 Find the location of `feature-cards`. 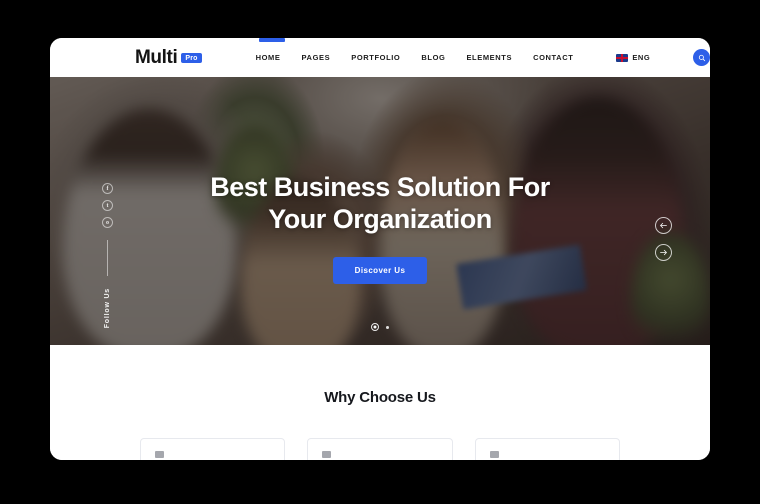

feature-cards is located at coordinates (380, 449).